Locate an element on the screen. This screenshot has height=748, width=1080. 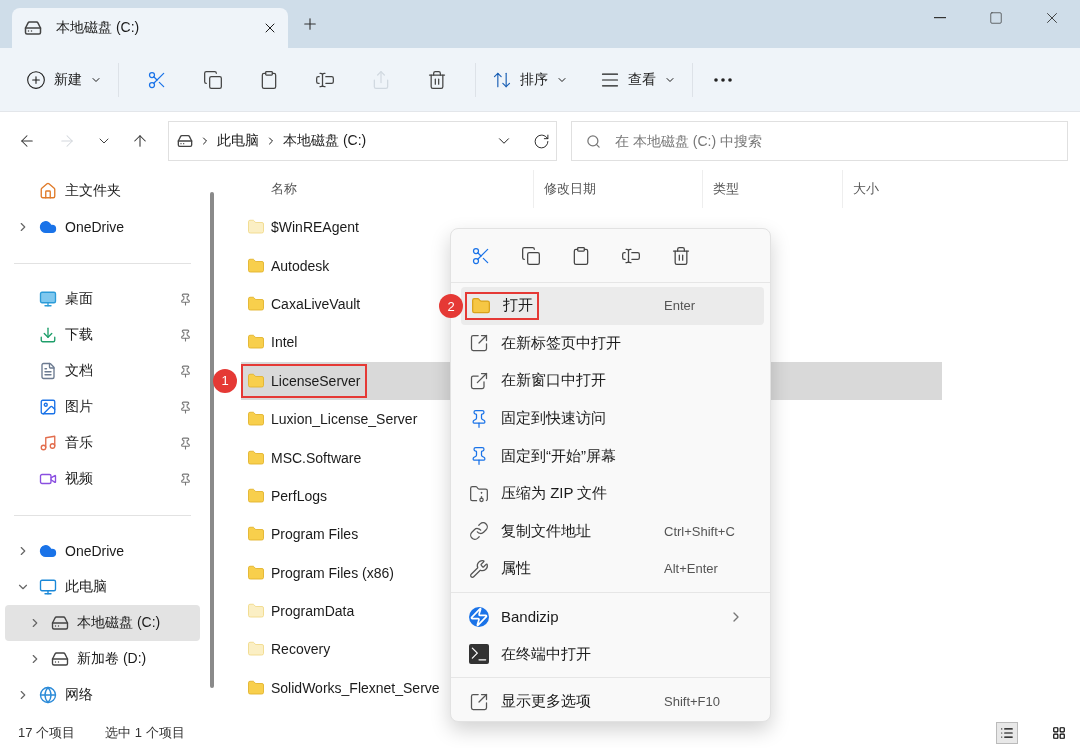
selection-count: 选中 1 个项目 is located at coordinates (145, 733).